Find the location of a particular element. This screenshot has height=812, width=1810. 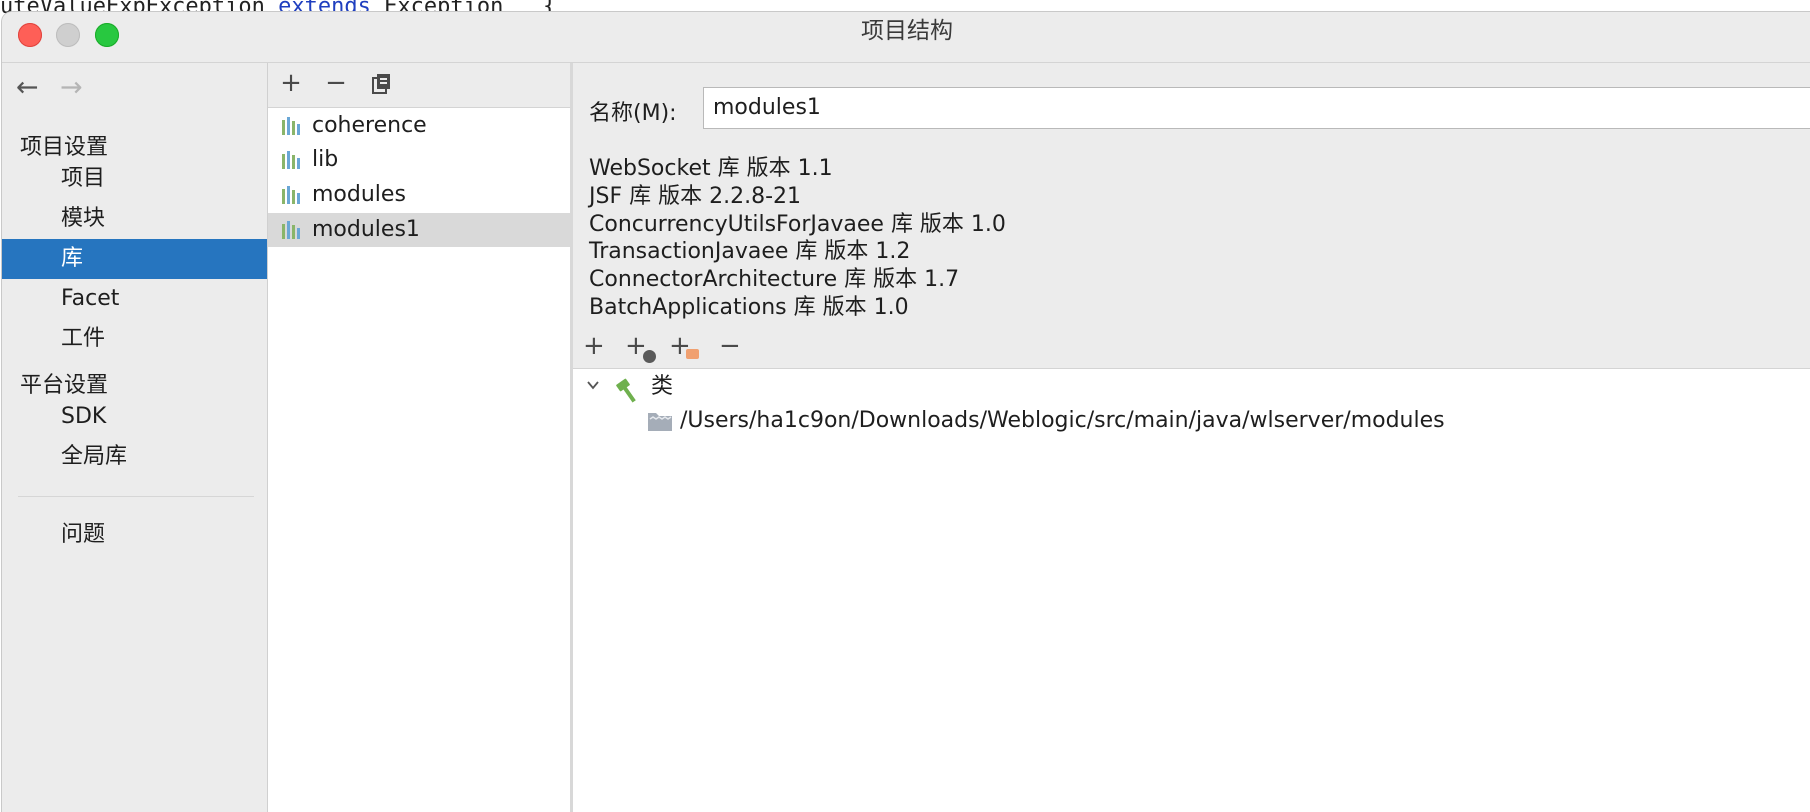

tree-node-label: 类 is located at coordinates (662, 386).